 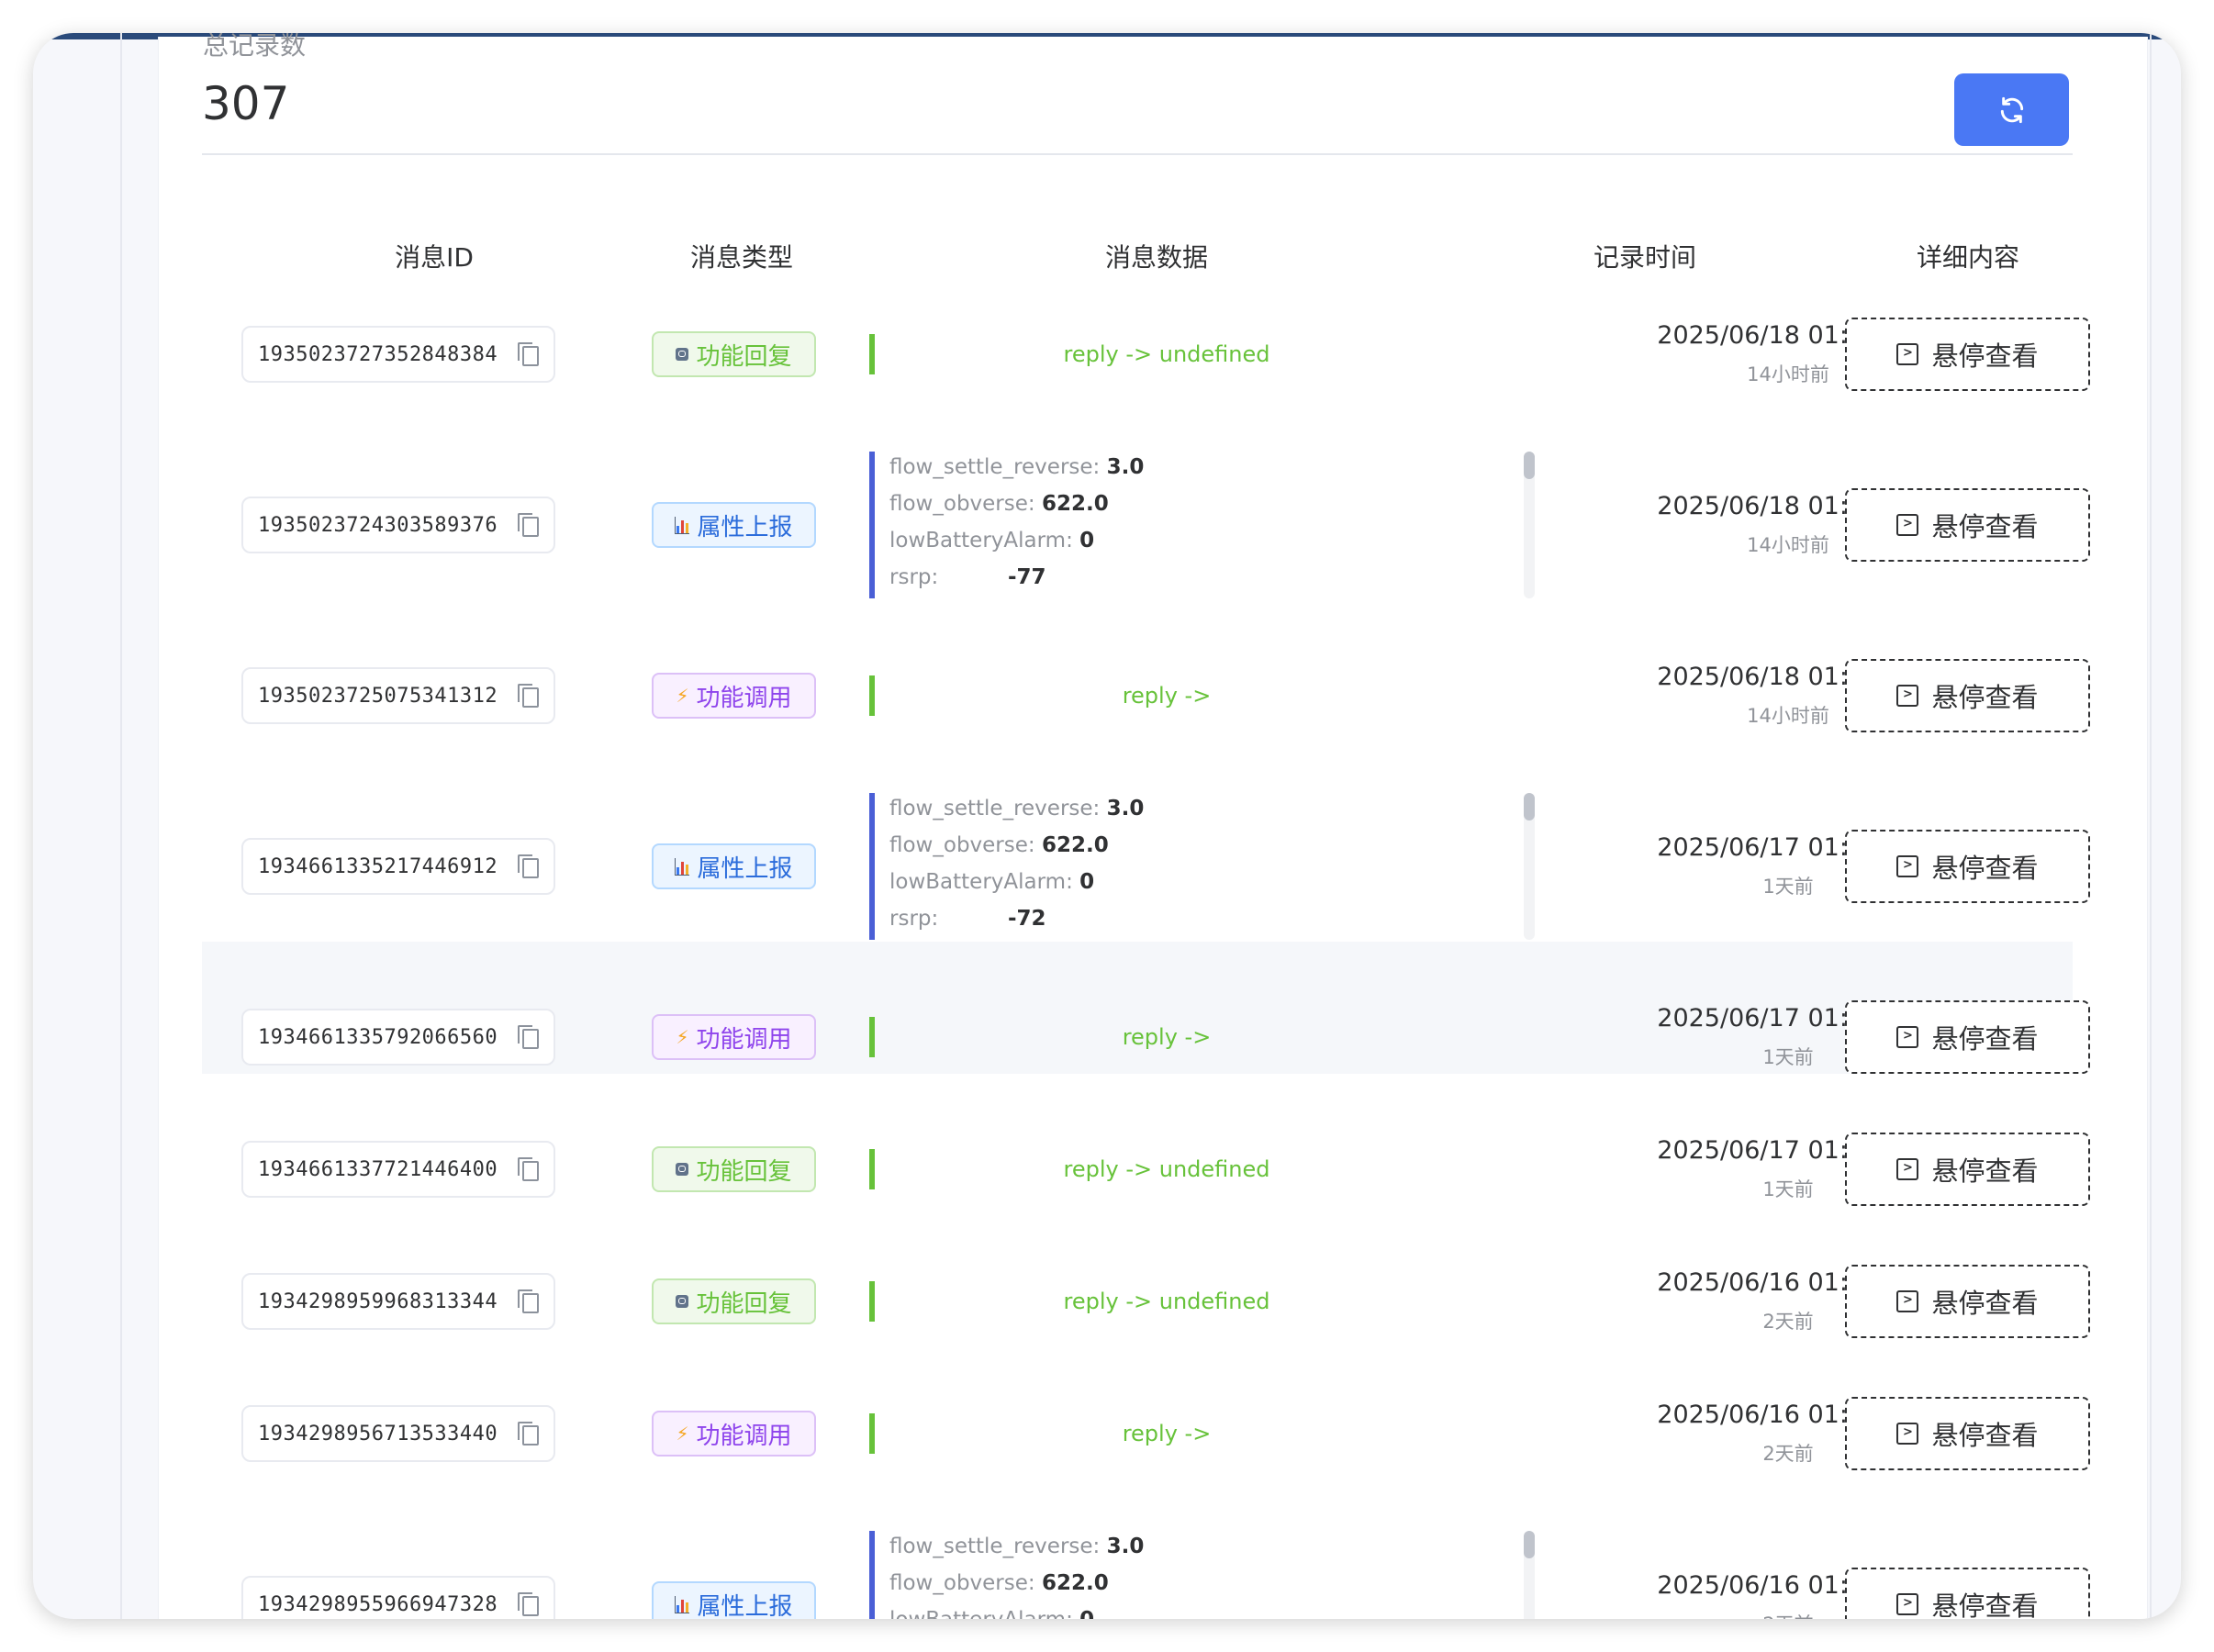 What do you see at coordinates (378, 696) in the screenshot?
I see `message-id: 1935023725075341312` at bounding box center [378, 696].